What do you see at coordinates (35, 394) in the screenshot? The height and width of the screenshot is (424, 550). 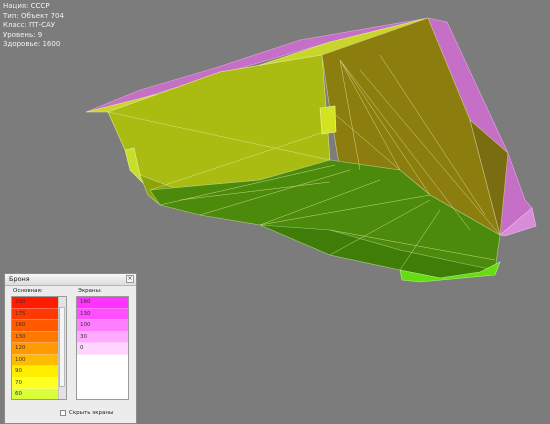 I see `main-armor-row: 60` at bounding box center [35, 394].